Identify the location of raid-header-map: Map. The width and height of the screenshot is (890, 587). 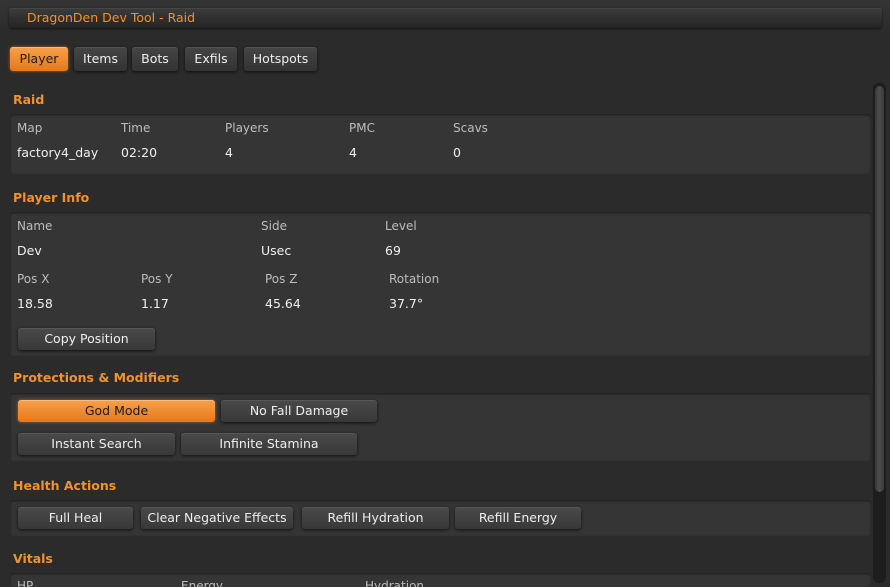
(30, 128).